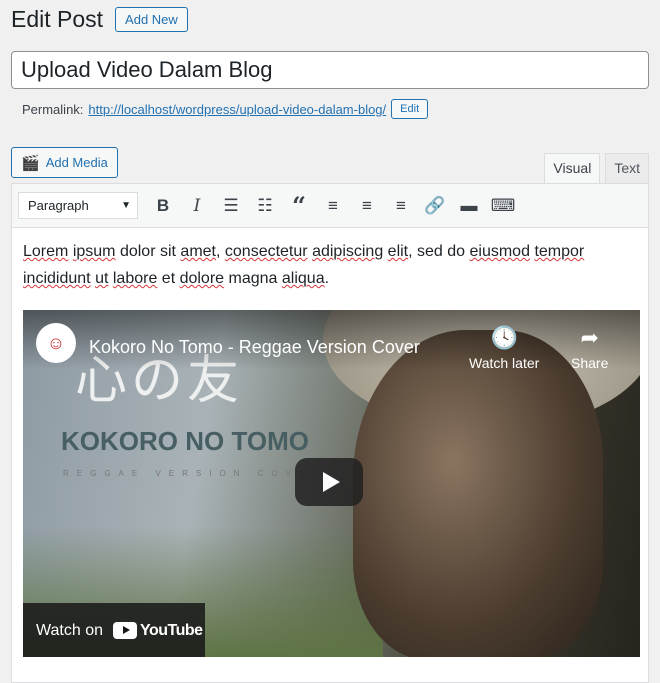 The width and height of the screenshot is (660, 683). Describe the element at coordinates (311, 109) in the screenshot. I see `permalink-slug: upload-video-dalam-blog` at that location.